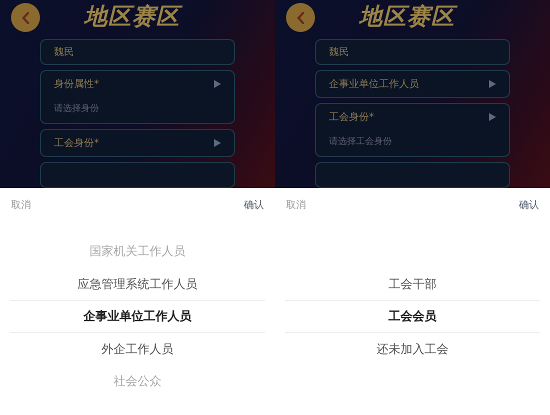  Describe the element at coordinates (137, 381) in the screenshot. I see `picker-option: 社会公众` at that location.